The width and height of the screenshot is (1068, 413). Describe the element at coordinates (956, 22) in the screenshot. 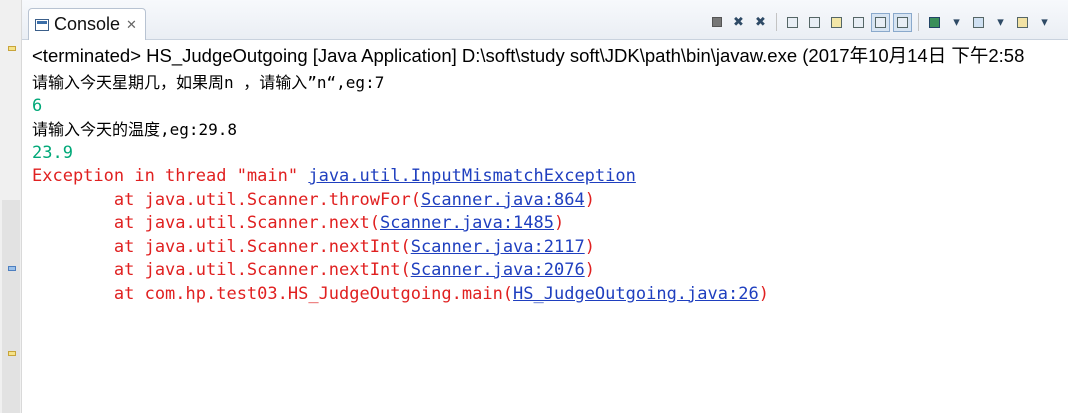

I see `display-console-dropdown-icon: ▾` at that location.